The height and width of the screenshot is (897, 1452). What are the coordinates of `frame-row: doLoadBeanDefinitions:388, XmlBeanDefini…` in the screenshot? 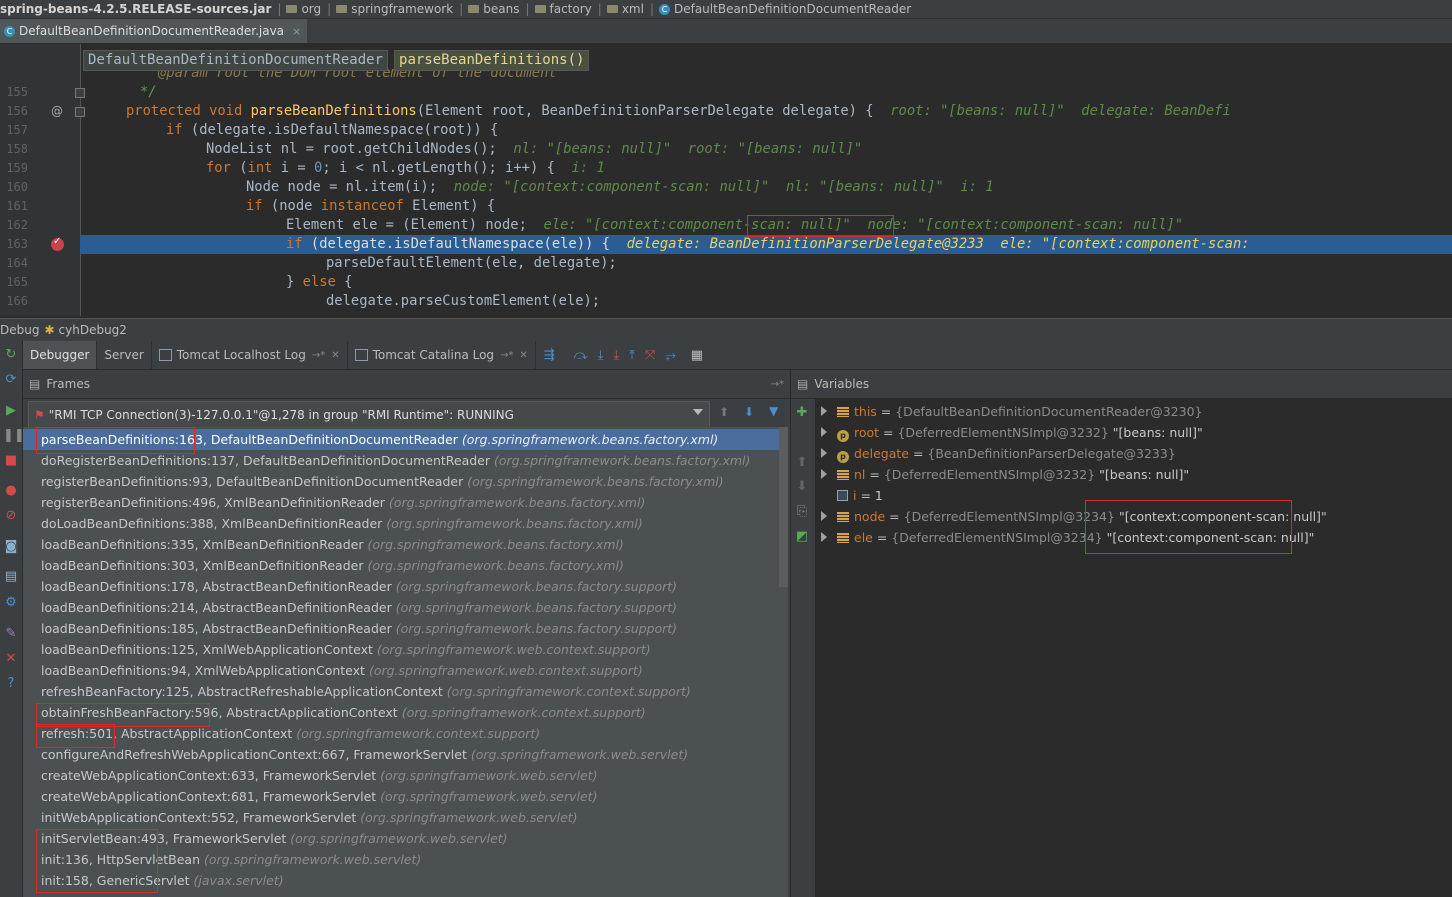 It's located at (405, 523).